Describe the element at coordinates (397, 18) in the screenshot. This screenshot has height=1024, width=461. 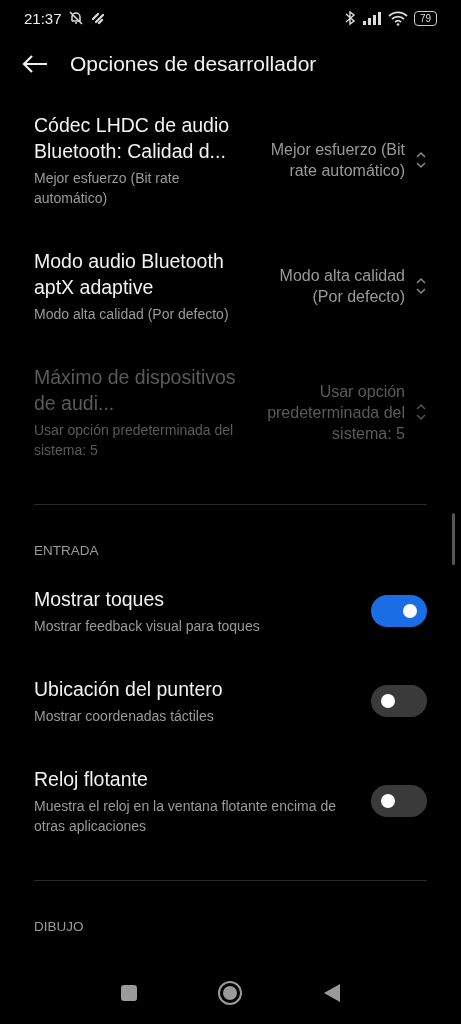
I see `wifi-icon` at that location.